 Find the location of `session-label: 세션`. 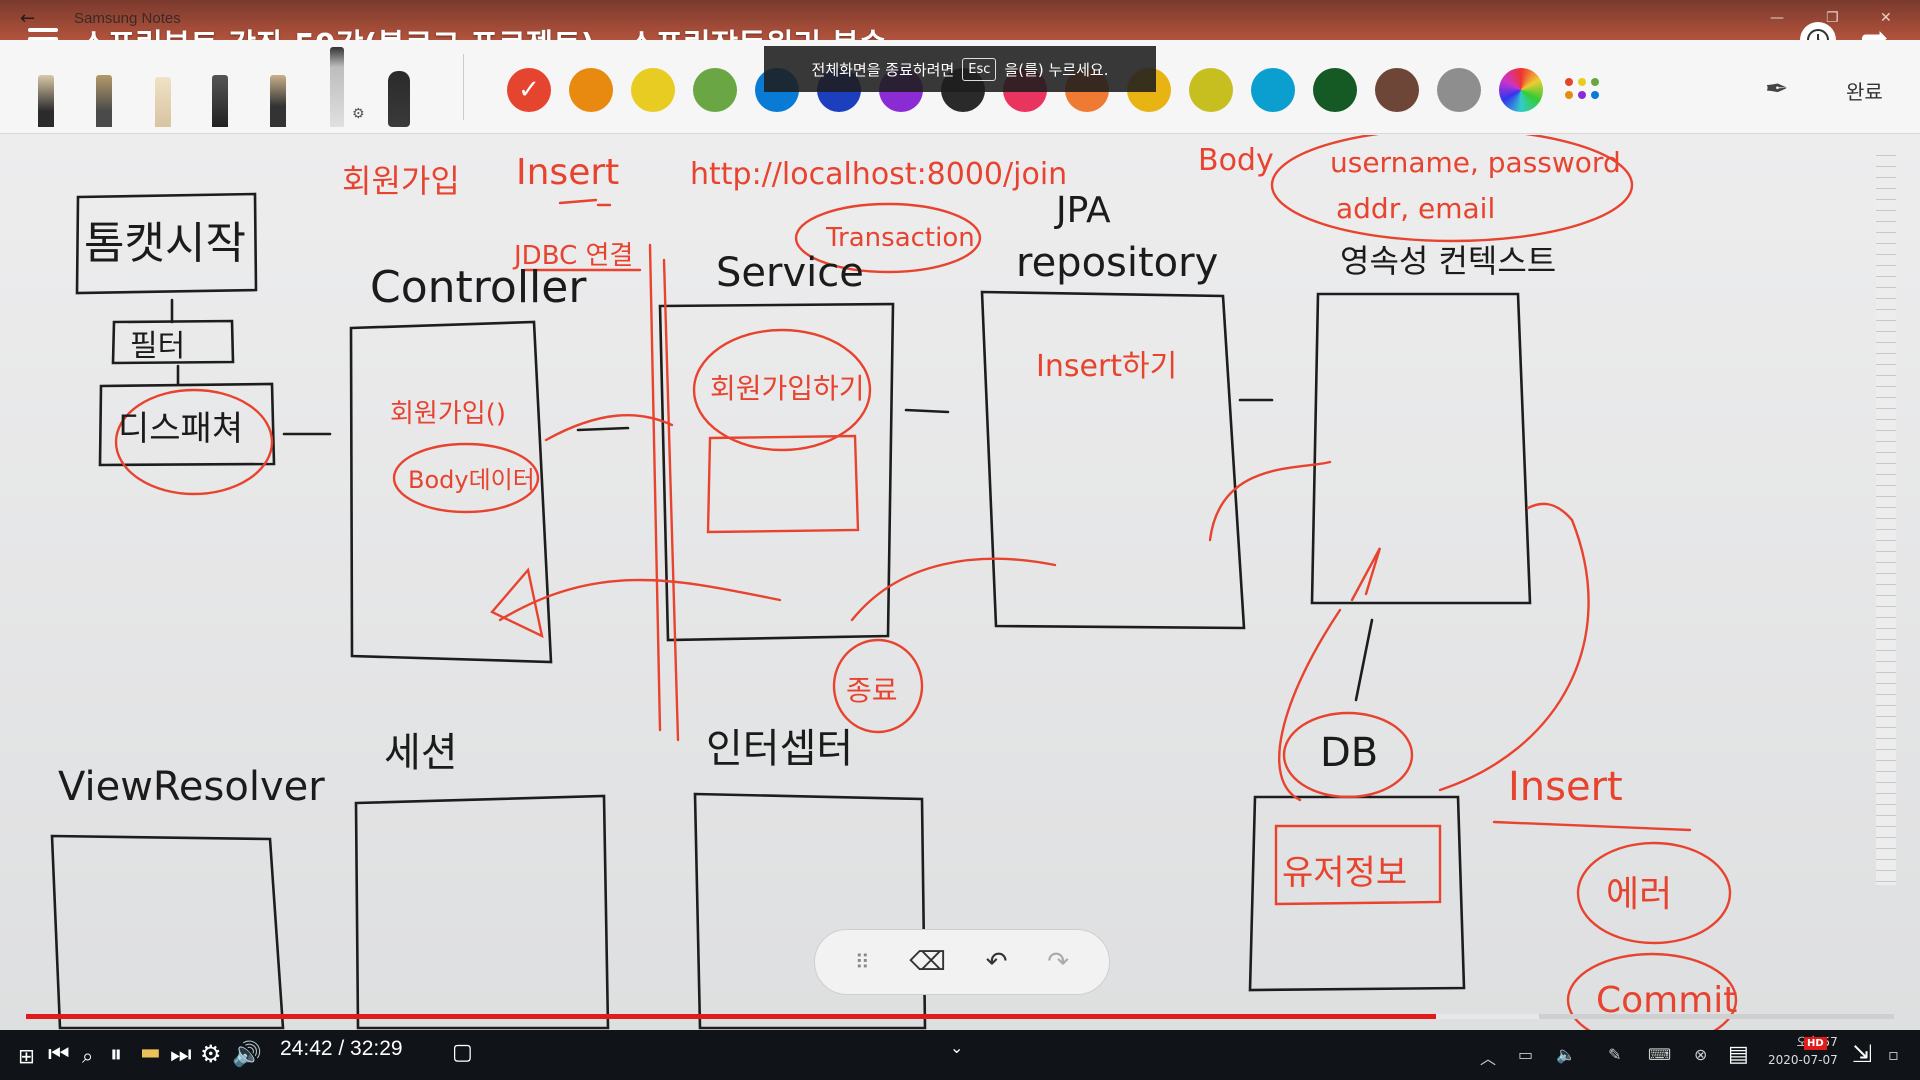

session-label: 세션 is located at coordinates (421, 753).